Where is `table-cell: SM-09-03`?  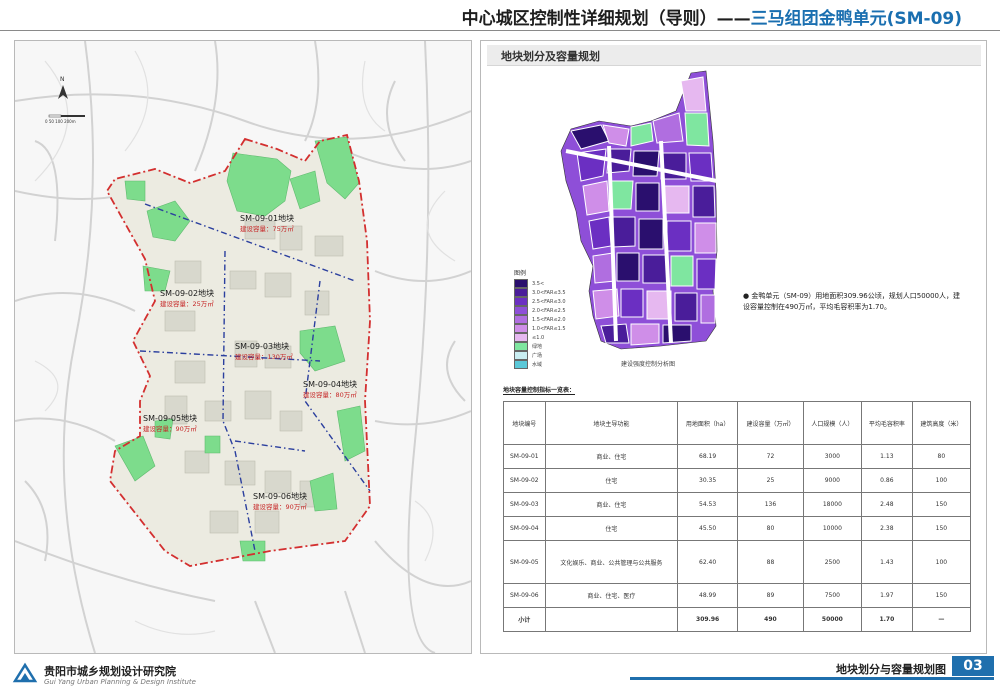 table-cell: SM-09-03 is located at coordinates (524, 504).